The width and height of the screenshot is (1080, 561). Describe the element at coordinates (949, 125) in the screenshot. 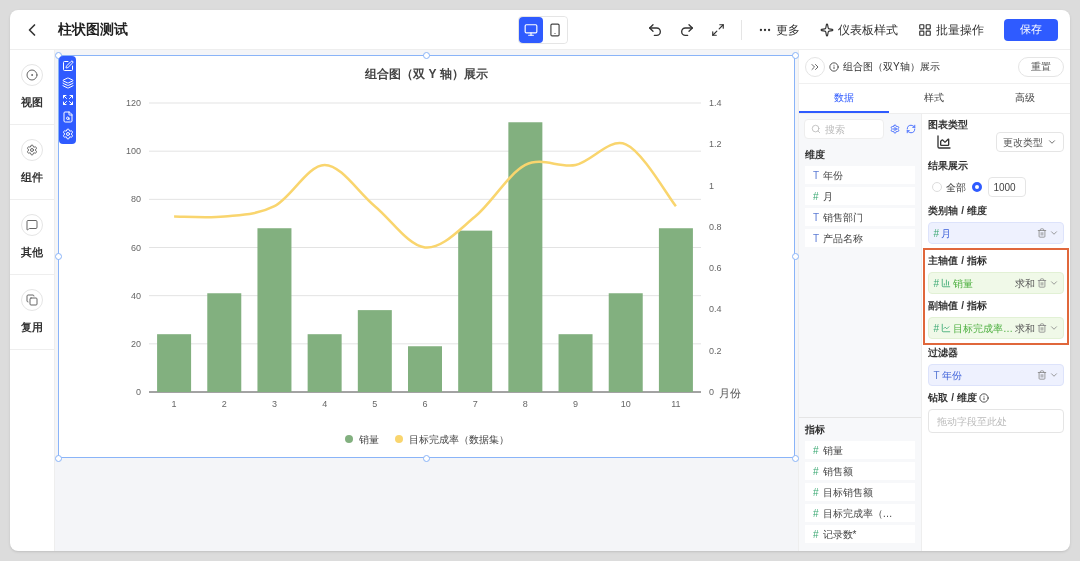

I see `section-title: 图表类型` at that location.